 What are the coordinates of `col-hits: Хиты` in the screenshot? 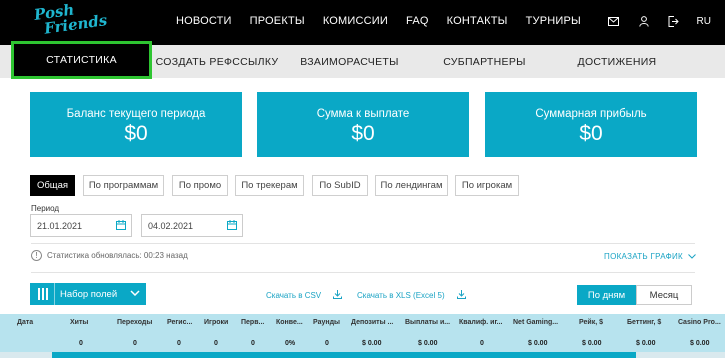 It's located at (79, 322).